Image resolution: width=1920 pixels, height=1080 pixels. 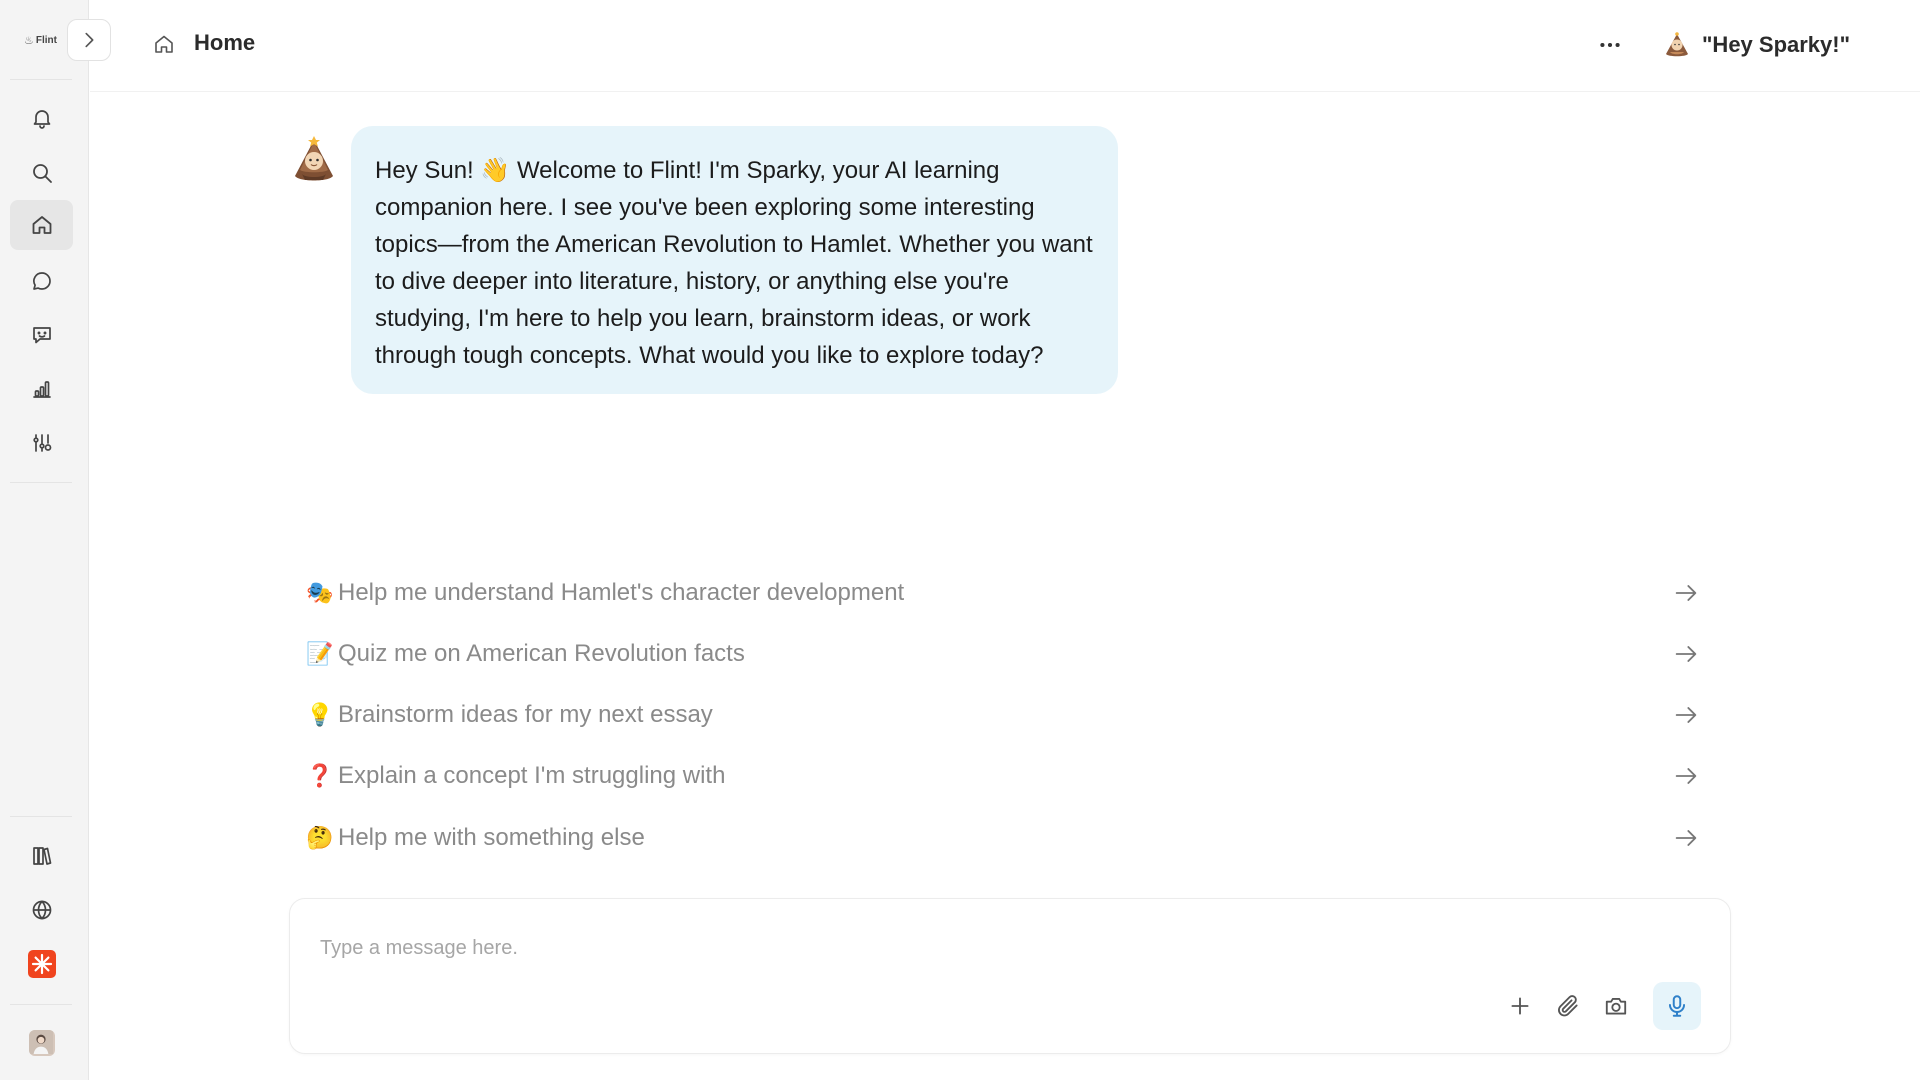 I want to click on add-button, so click(x=1520, y=1006).